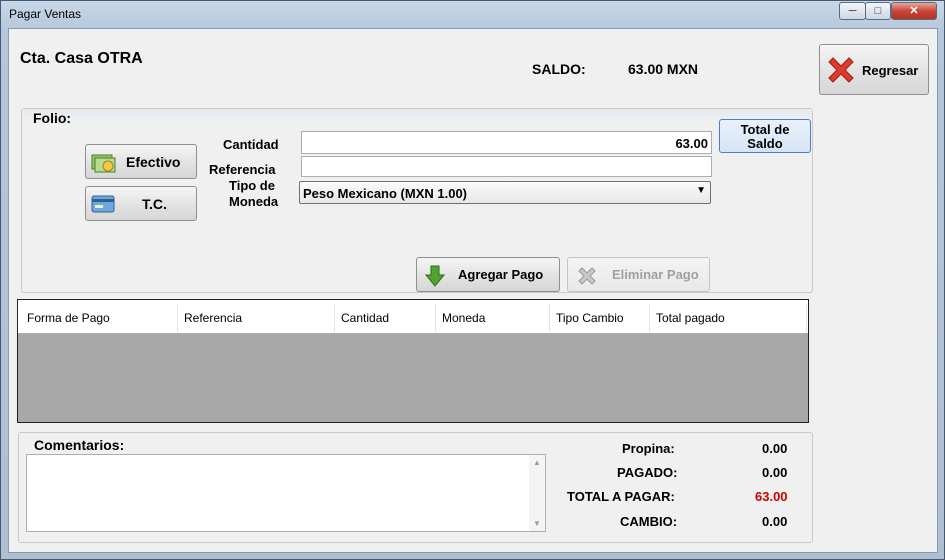  I want to click on moneda-selected-value: Peso Mexicano (MXN 1.00), so click(385, 193).